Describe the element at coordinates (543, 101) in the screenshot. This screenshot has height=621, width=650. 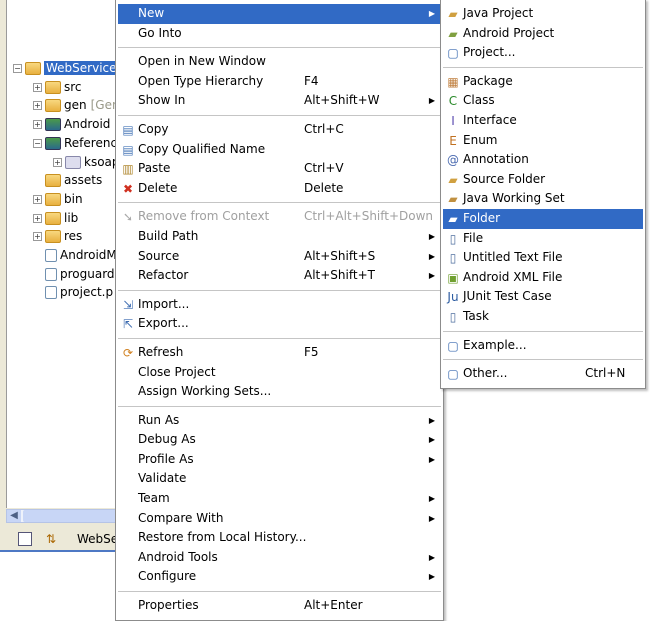
I see `menu-item-class: C Class` at that location.